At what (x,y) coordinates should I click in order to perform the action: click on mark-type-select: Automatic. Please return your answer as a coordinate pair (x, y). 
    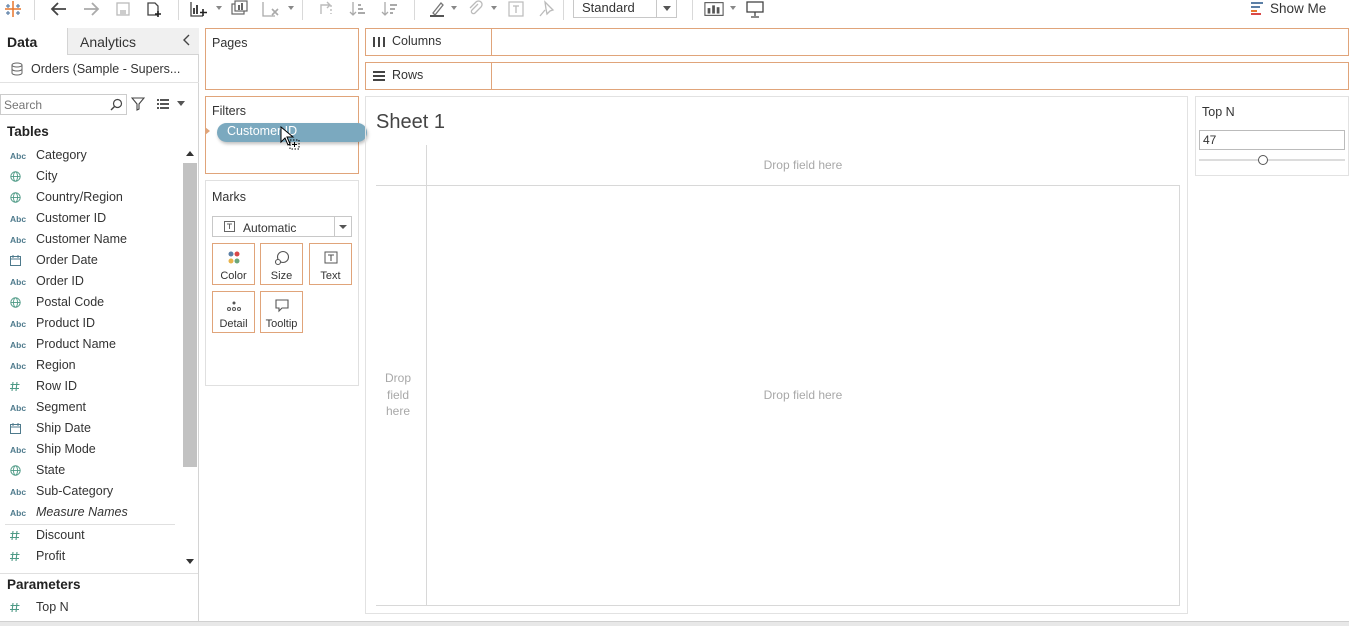
    Looking at the image, I should click on (282, 226).